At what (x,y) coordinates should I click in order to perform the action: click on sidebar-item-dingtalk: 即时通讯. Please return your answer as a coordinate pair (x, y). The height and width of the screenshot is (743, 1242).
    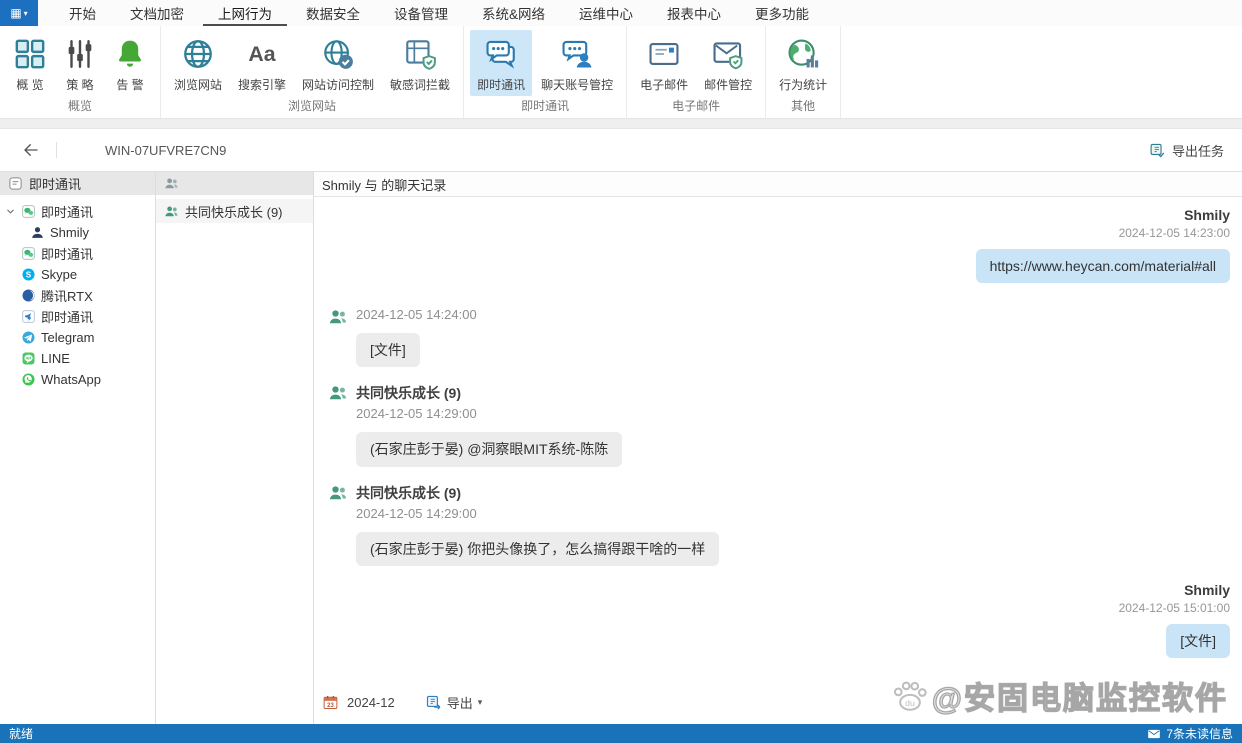
    Looking at the image, I should click on (77, 316).